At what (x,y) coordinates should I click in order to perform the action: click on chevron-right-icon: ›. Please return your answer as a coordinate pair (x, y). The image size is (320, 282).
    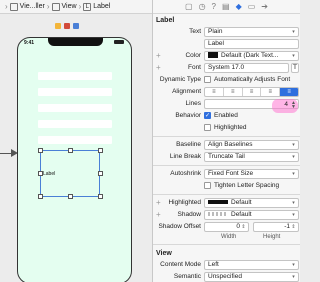
    Looking at the image, I should click on (6, 6).